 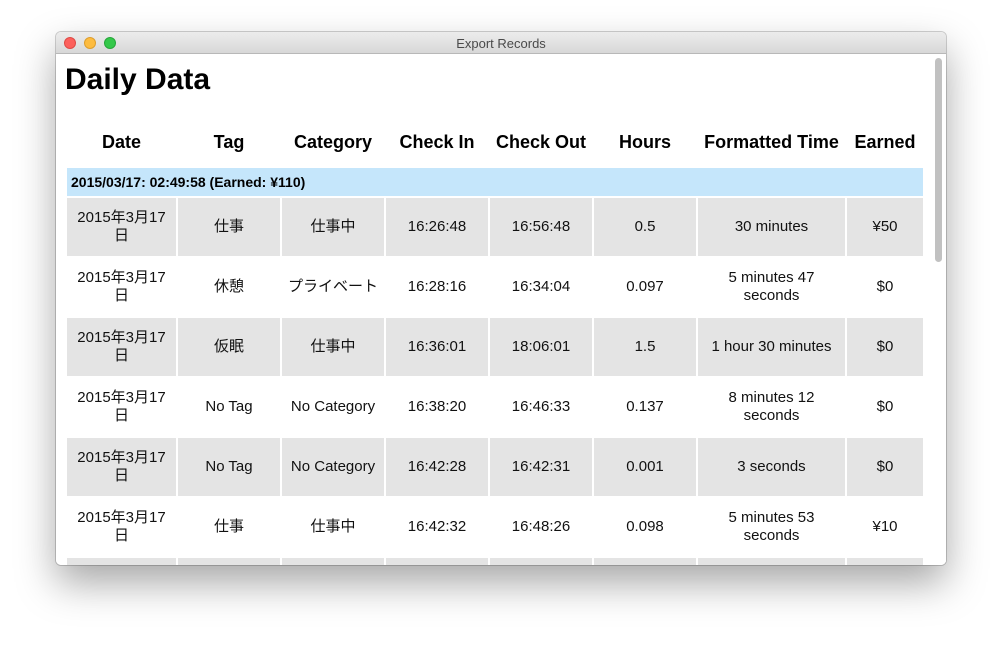 What do you see at coordinates (541, 526) in the screenshot?
I see `cell-check-out: 16:48:26` at bounding box center [541, 526].